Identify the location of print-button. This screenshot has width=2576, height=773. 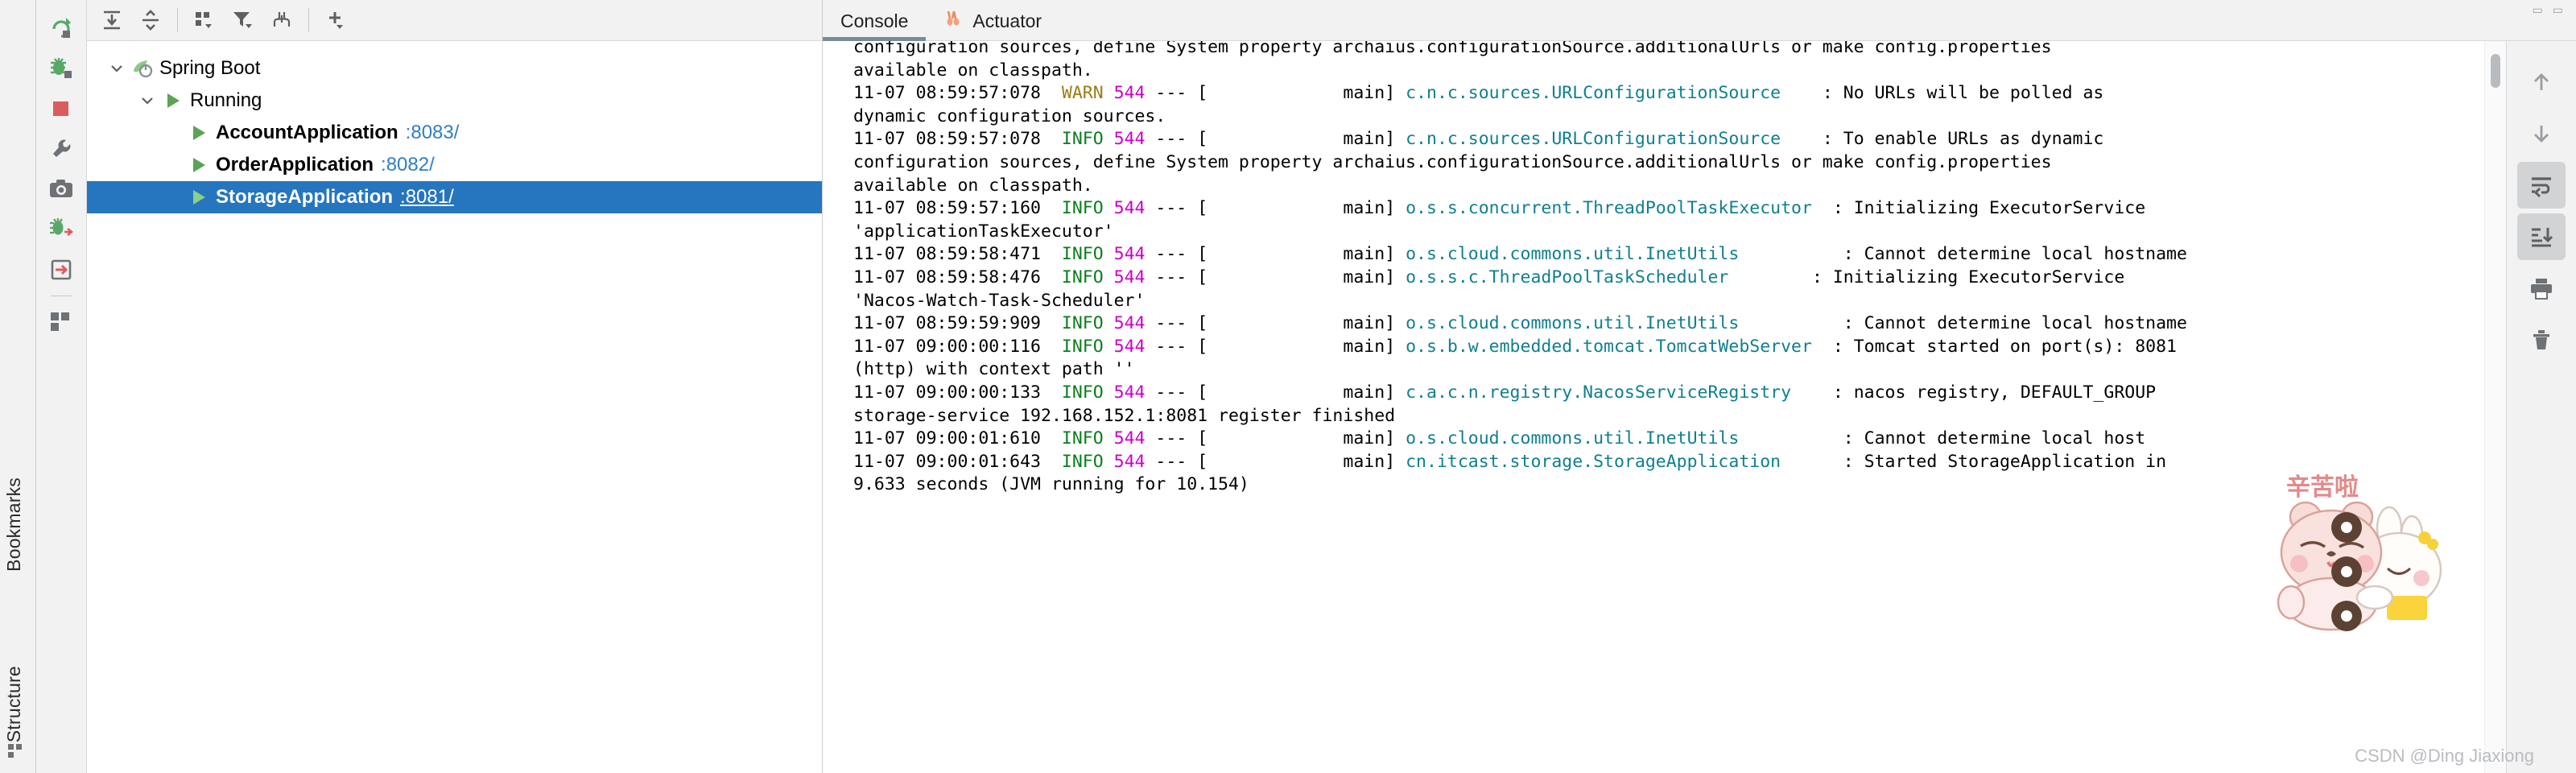
(2541, 288).